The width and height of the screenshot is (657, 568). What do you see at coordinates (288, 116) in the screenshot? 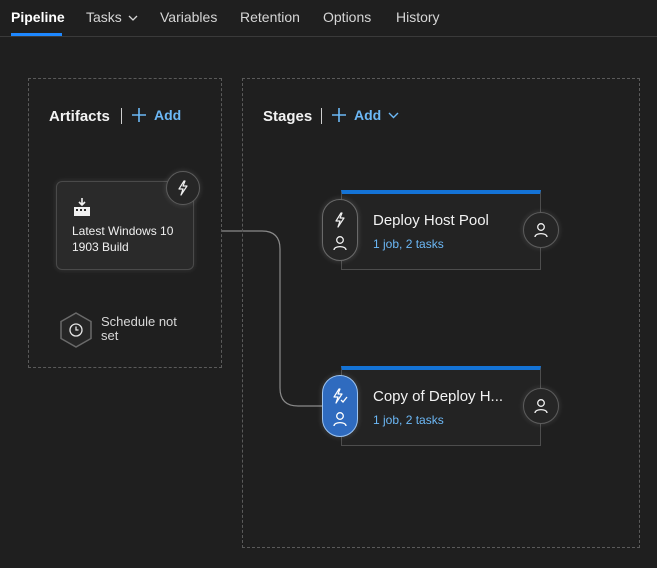
I see `stages-title: Stages` at bounding box center [288, 116].